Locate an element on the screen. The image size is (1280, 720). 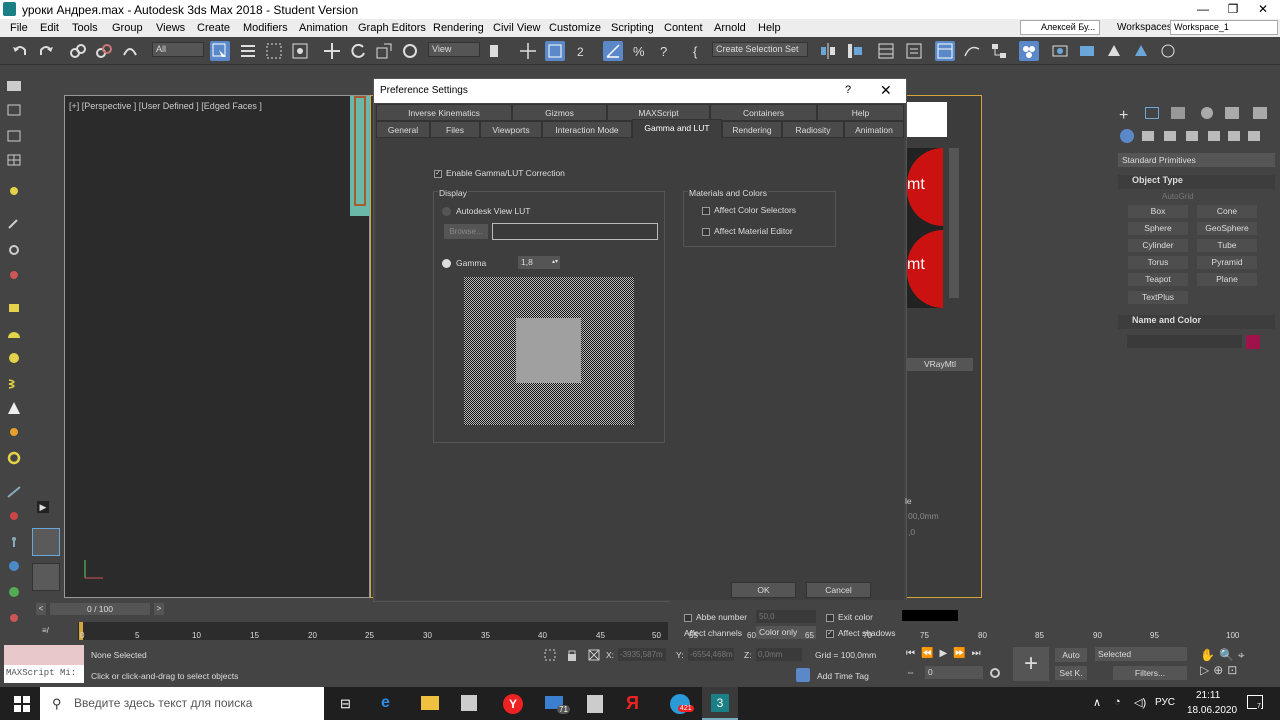
maxscript-input: MAXScript Mi: is located at coordinates (44, 674).